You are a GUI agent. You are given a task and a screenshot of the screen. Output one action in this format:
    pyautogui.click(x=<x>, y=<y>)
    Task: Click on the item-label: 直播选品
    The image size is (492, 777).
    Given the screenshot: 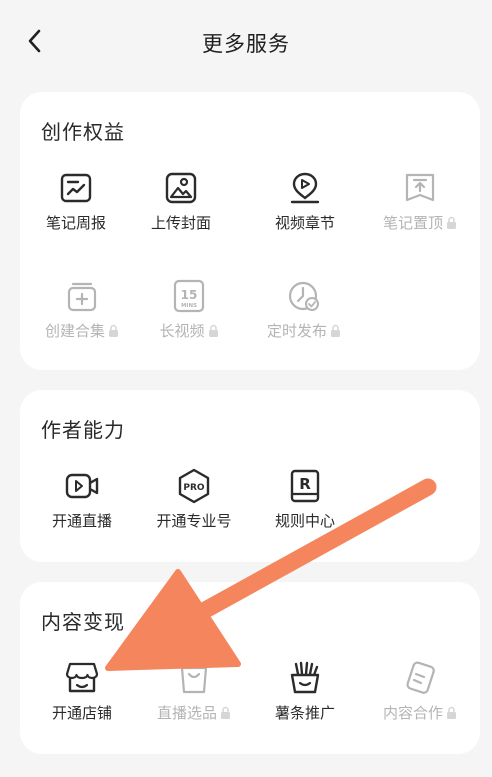 What is the action you would take?
    pyautogui.click(x=186, y=713)
    